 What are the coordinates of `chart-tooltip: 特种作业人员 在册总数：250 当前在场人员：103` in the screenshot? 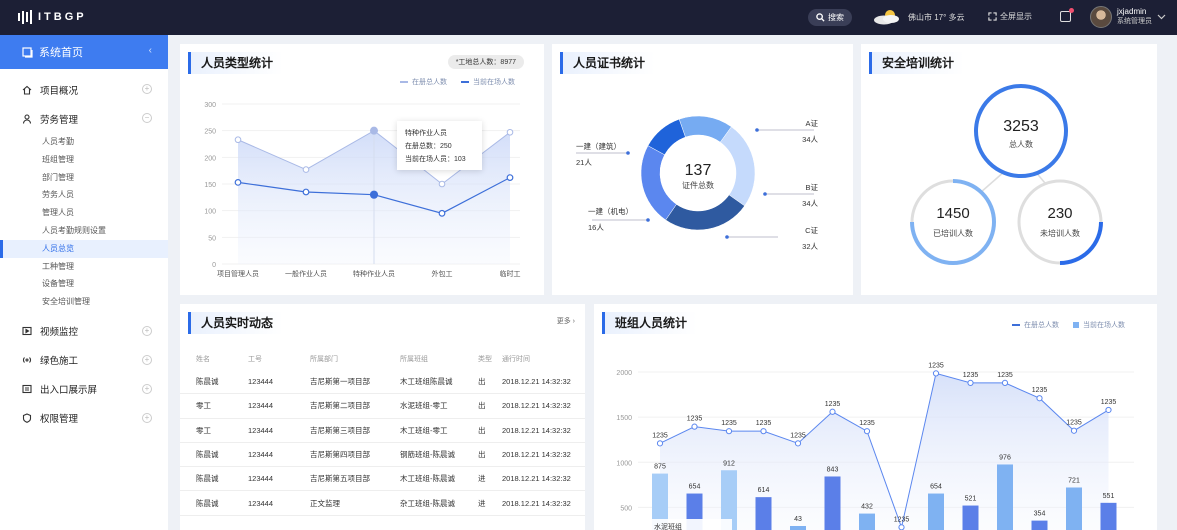 It's located at (439, 145).